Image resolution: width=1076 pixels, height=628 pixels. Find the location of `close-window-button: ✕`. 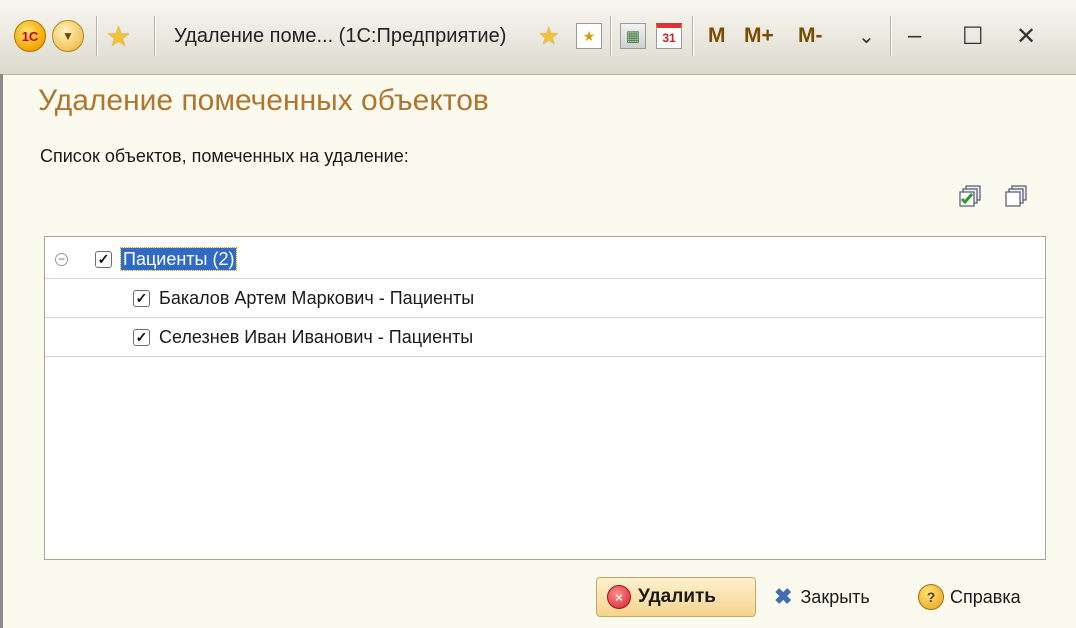

close-window-button: ✕ is located at coordinates (1026, 36).